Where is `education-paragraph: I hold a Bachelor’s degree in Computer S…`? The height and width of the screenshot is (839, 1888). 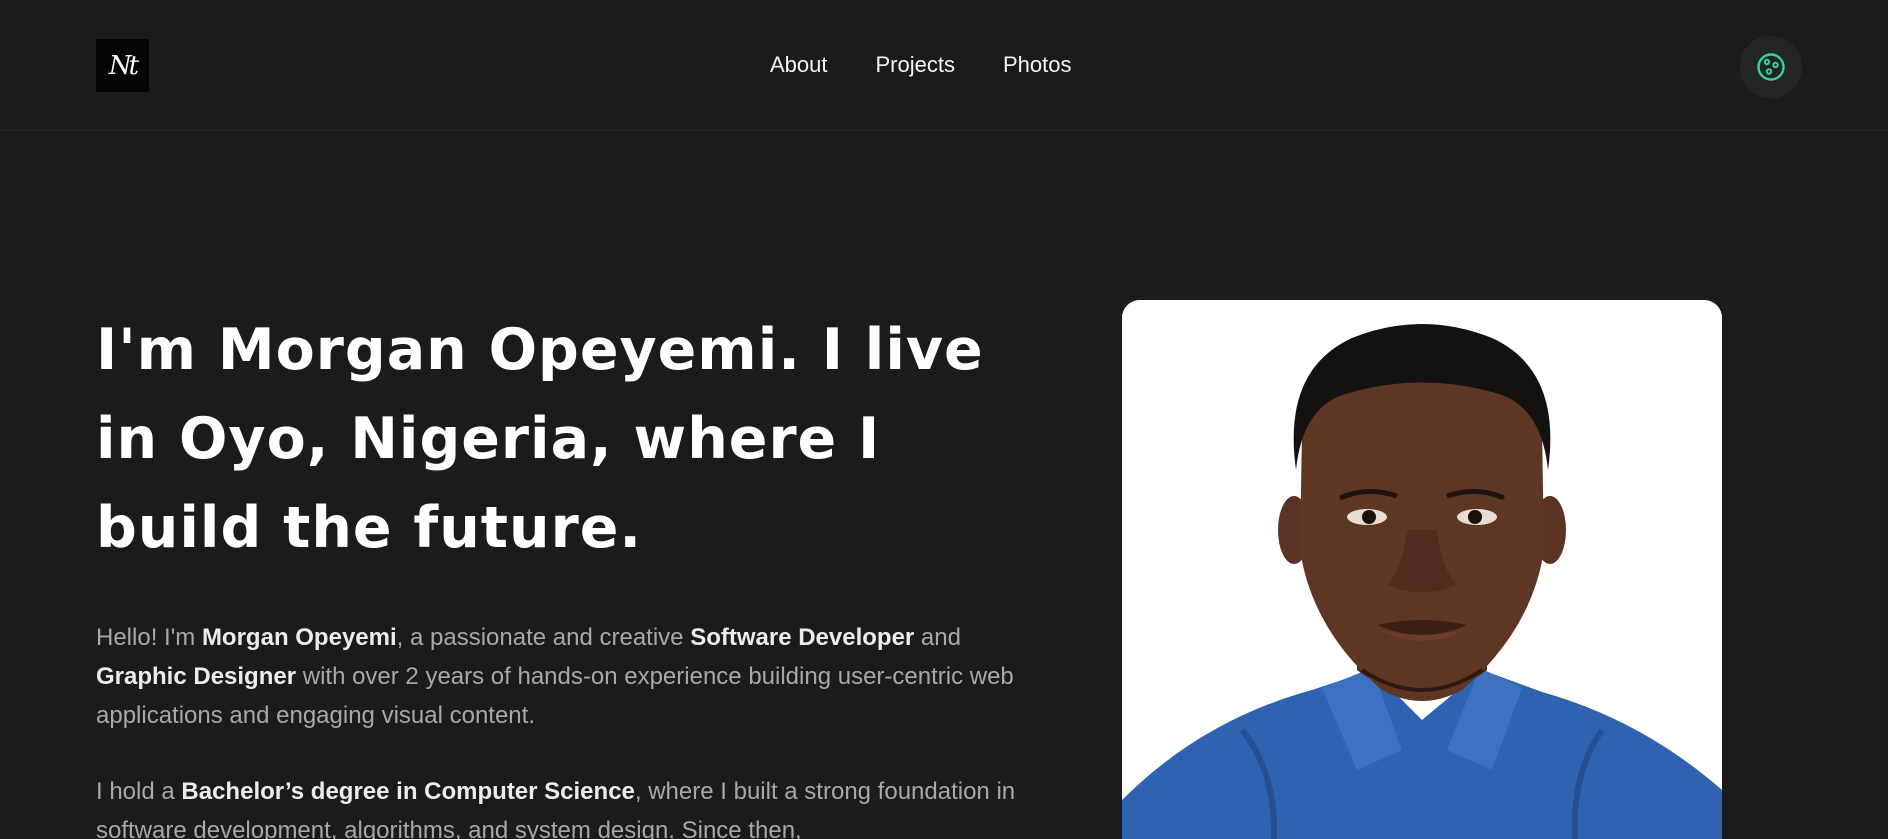
education-paragraph: I hold a Bachelor’s degree in Computer S… is located at coordinates (556, 808).